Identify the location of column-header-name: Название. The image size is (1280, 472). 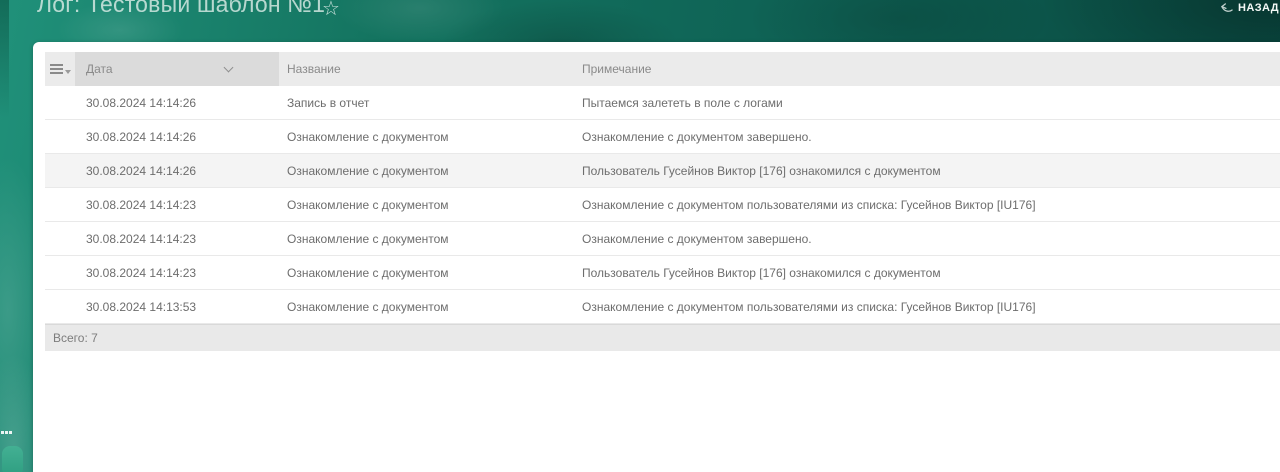
(426, 69).